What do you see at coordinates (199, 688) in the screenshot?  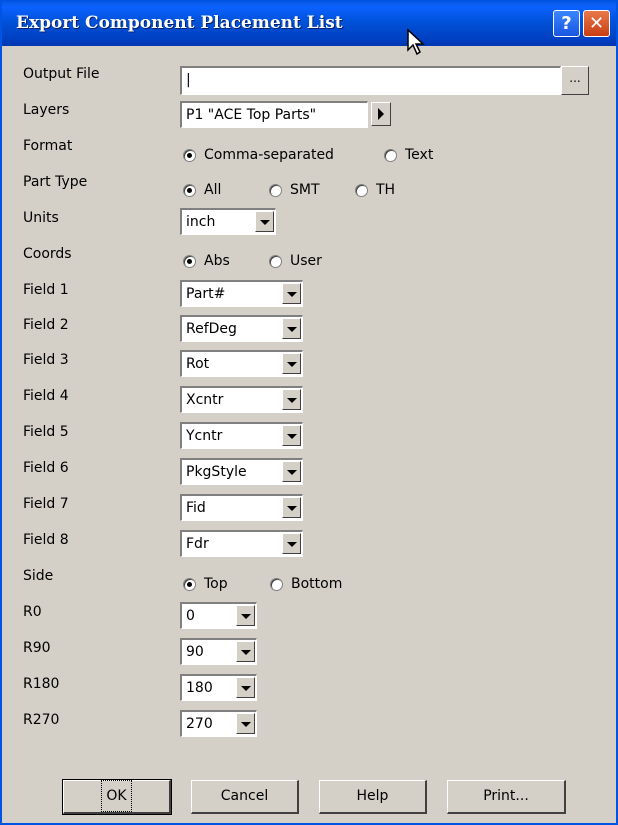 I see `r180-value: 180` at bounding box center [199, 688].